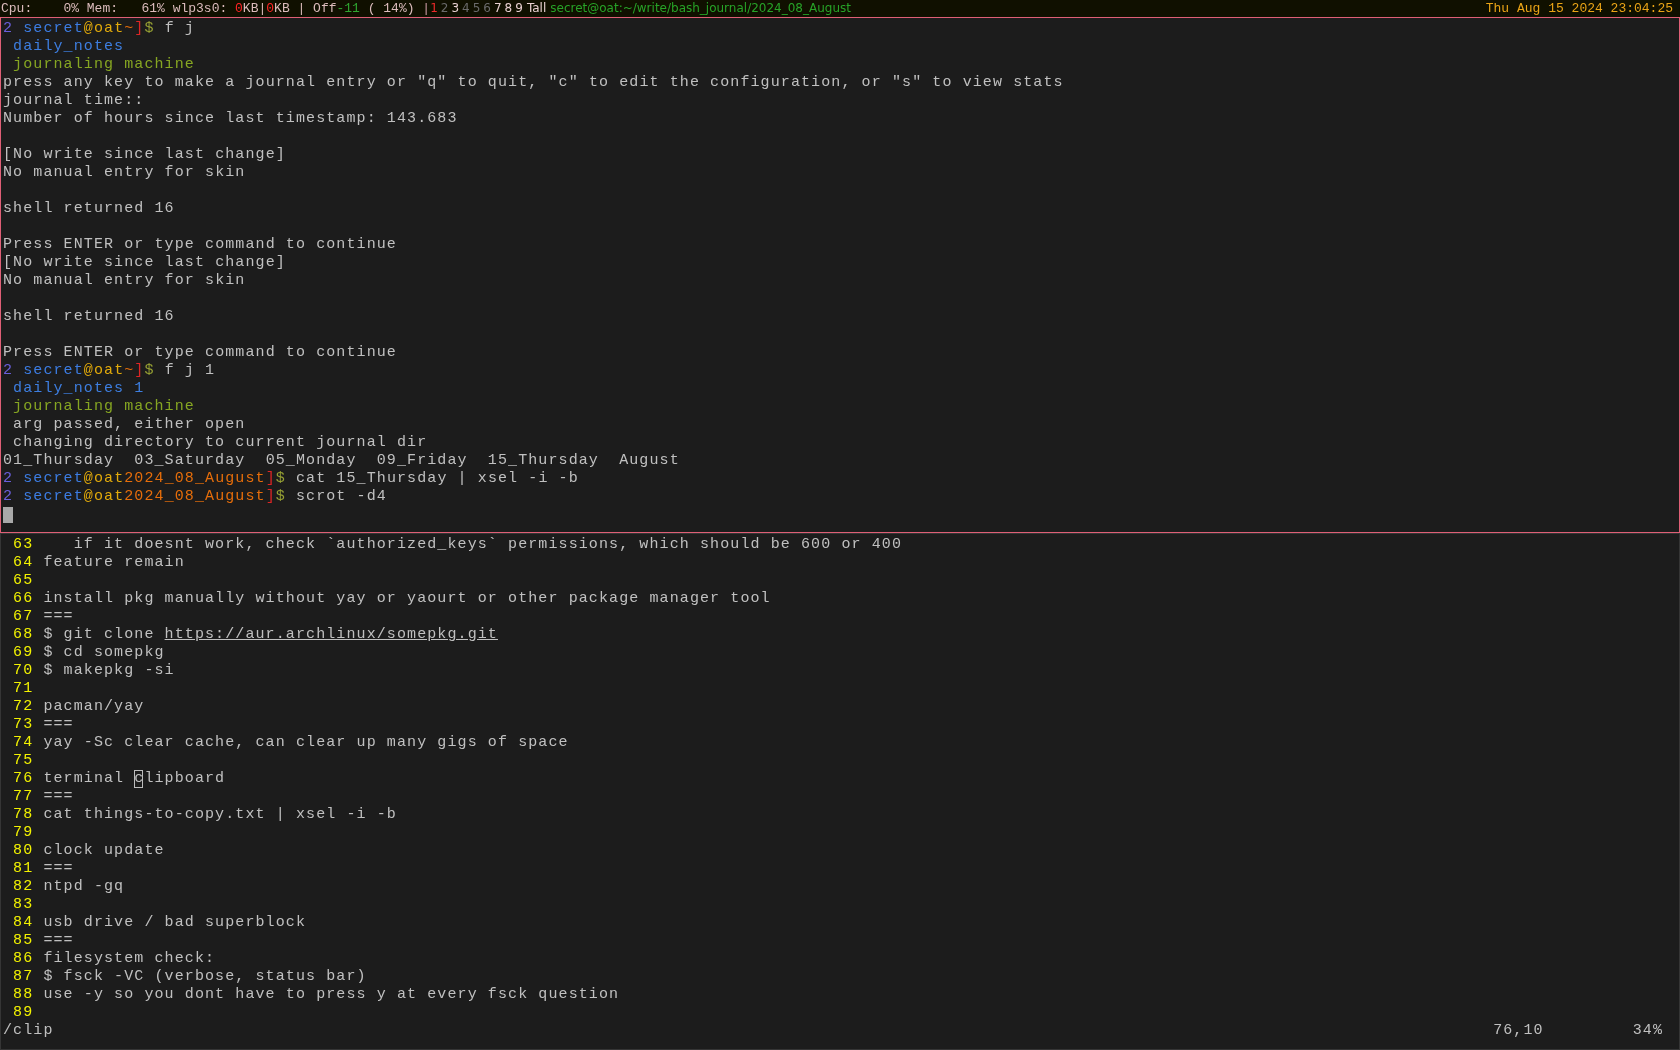  I want to click on line-number: 73, so click(23, 725).